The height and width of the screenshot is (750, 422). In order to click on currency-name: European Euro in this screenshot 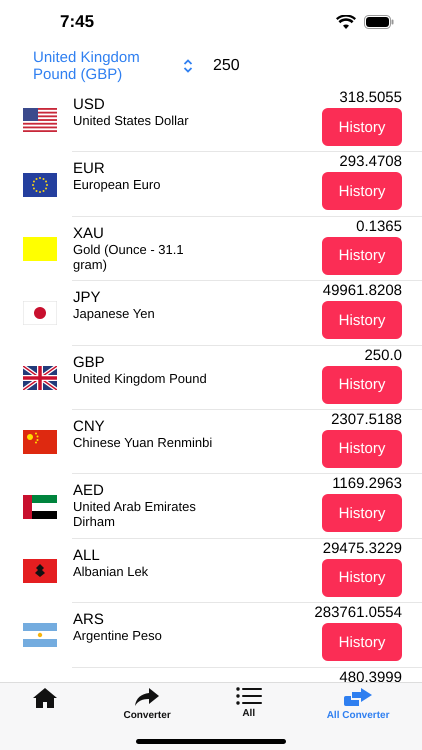, I will do `click(117, 184)`.